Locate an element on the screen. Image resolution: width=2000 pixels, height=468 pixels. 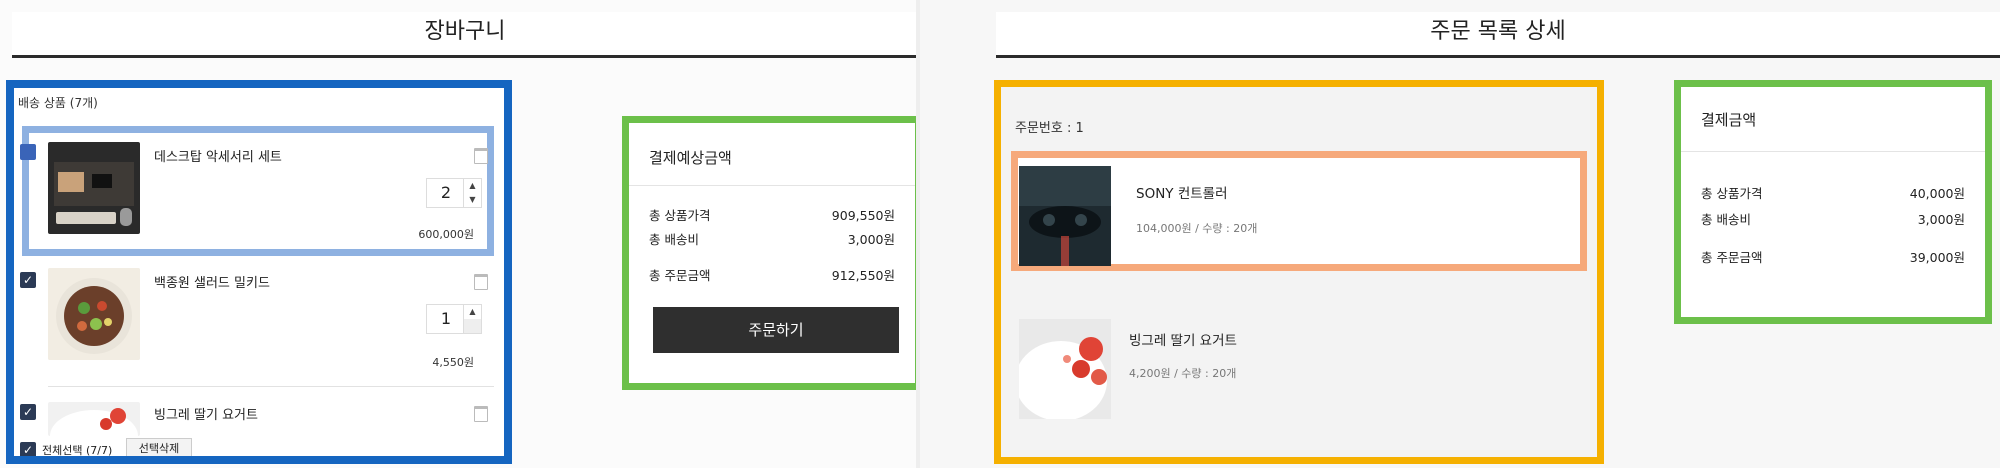
select-all-checkbox: ✓ is located at coordinates (28, 449).